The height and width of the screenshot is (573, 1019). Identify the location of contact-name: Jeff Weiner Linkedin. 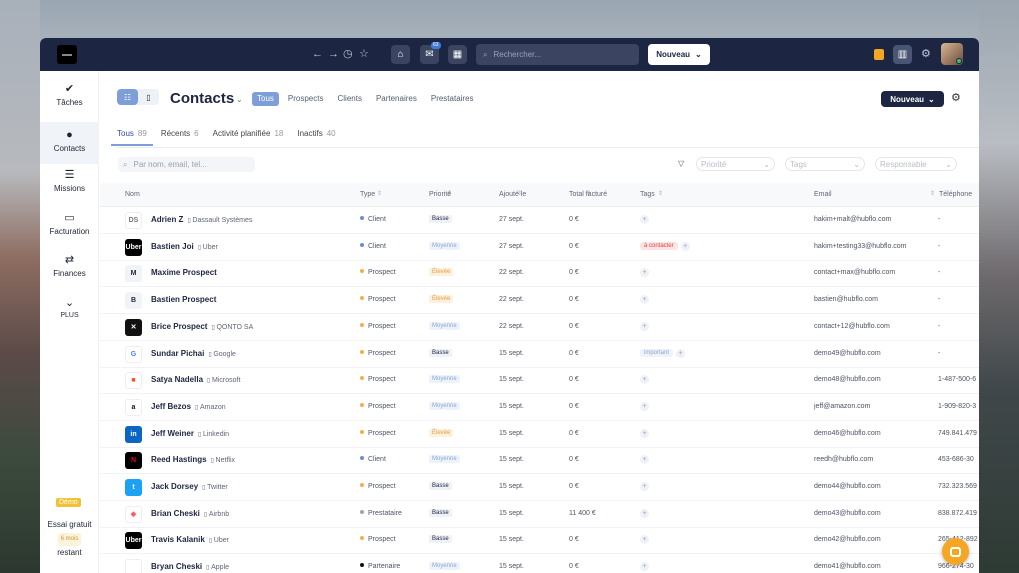
(190, 433).